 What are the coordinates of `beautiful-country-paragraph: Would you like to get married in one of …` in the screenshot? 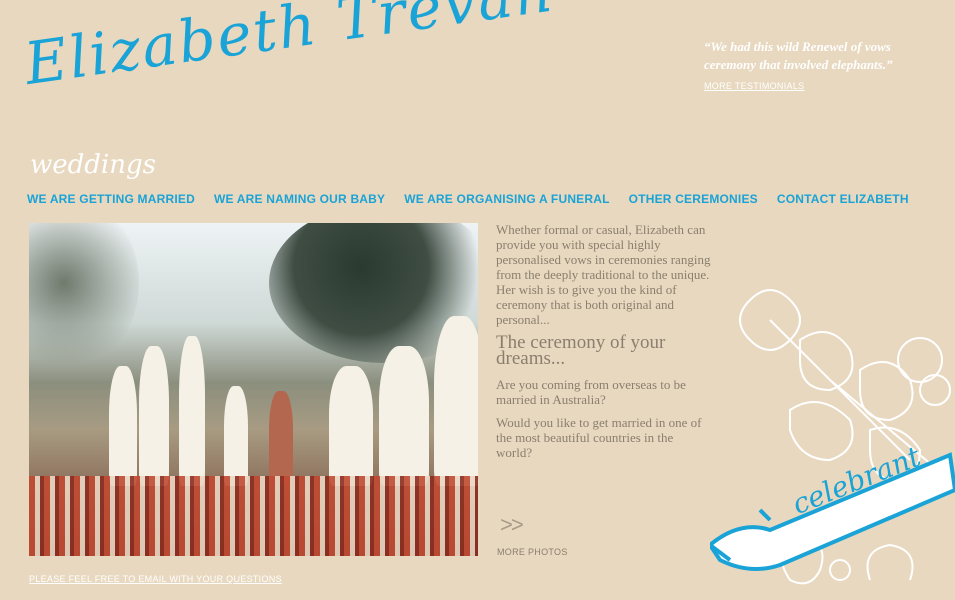 It's located at (599, 437).